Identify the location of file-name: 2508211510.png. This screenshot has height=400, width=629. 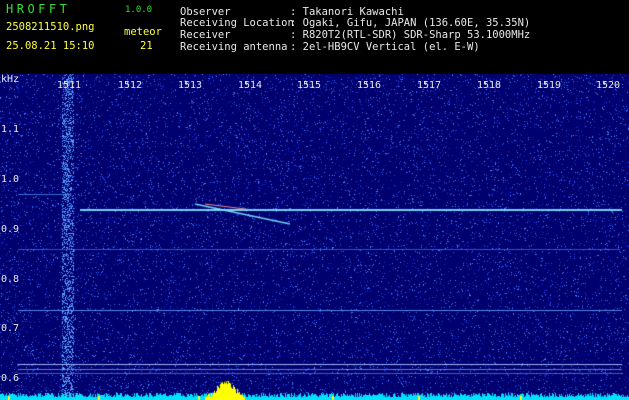
(50, 27).